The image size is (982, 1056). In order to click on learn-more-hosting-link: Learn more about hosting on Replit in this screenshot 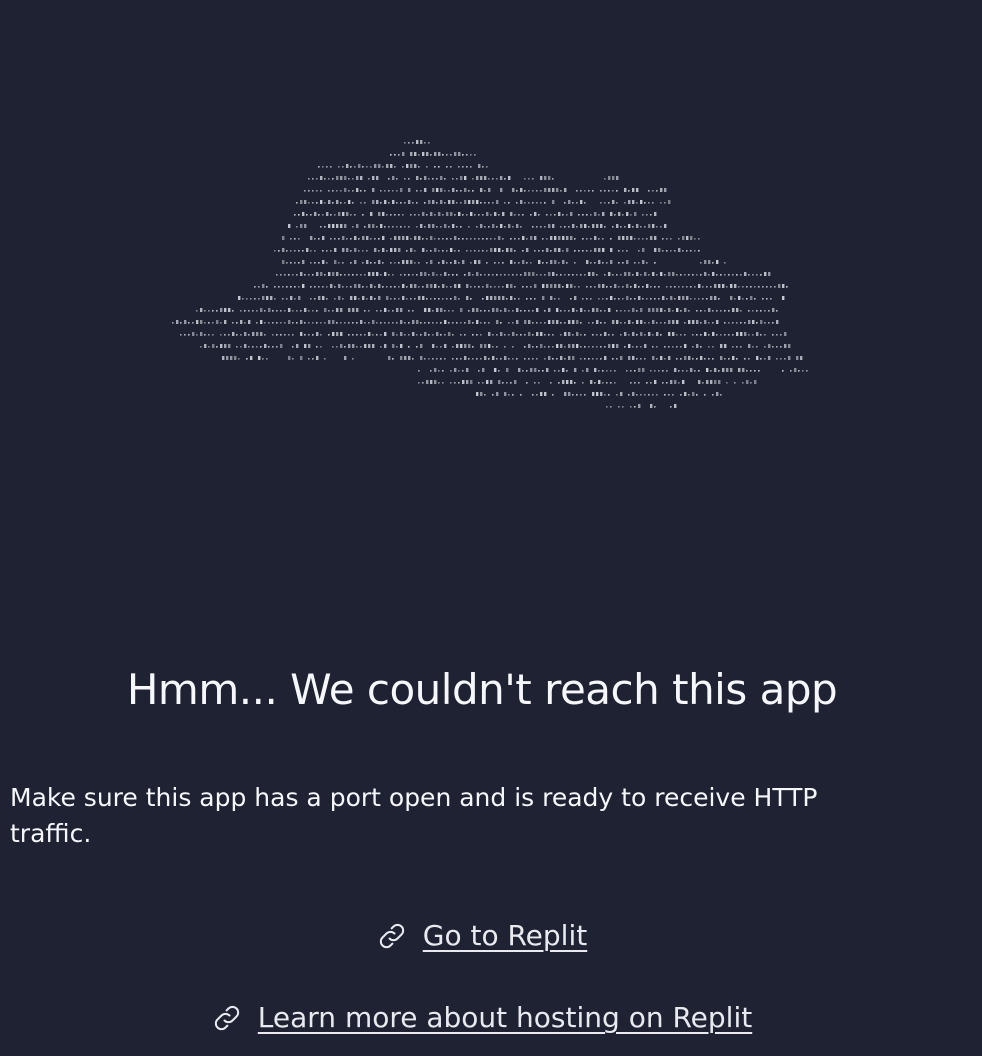, I will do `click(505, 1018)`.